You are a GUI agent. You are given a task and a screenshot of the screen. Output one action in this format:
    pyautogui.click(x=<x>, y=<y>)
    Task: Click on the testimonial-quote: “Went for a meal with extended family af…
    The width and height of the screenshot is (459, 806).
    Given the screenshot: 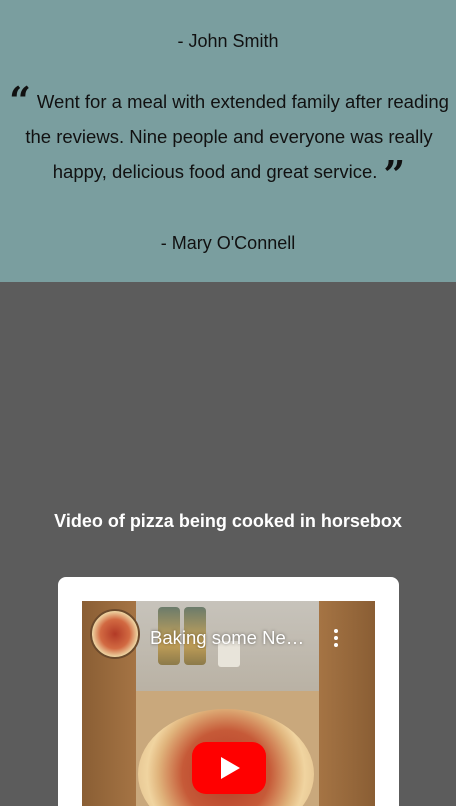 What is the action you would take?
    pyautogui.click(x=229, y=137)
    